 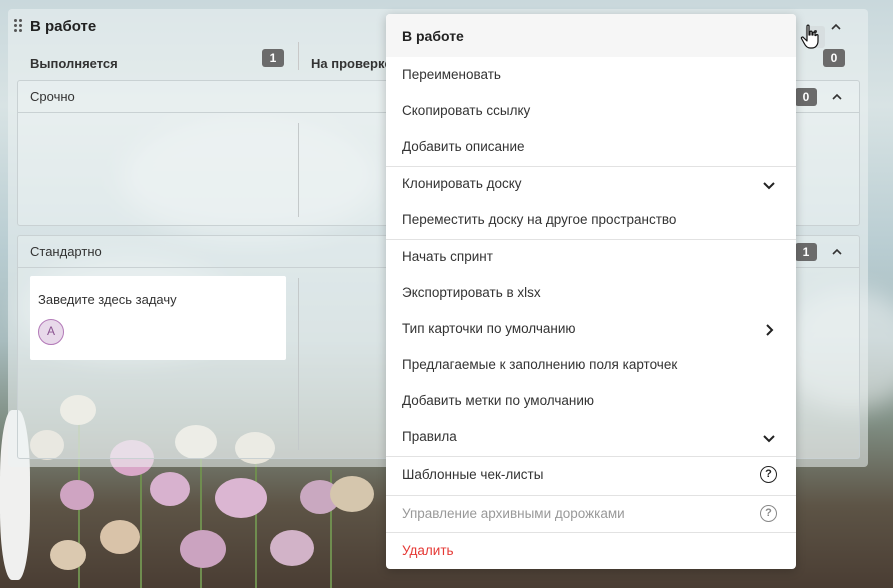 I want to click on drag-handle-icon, so click(x=19, y=26).